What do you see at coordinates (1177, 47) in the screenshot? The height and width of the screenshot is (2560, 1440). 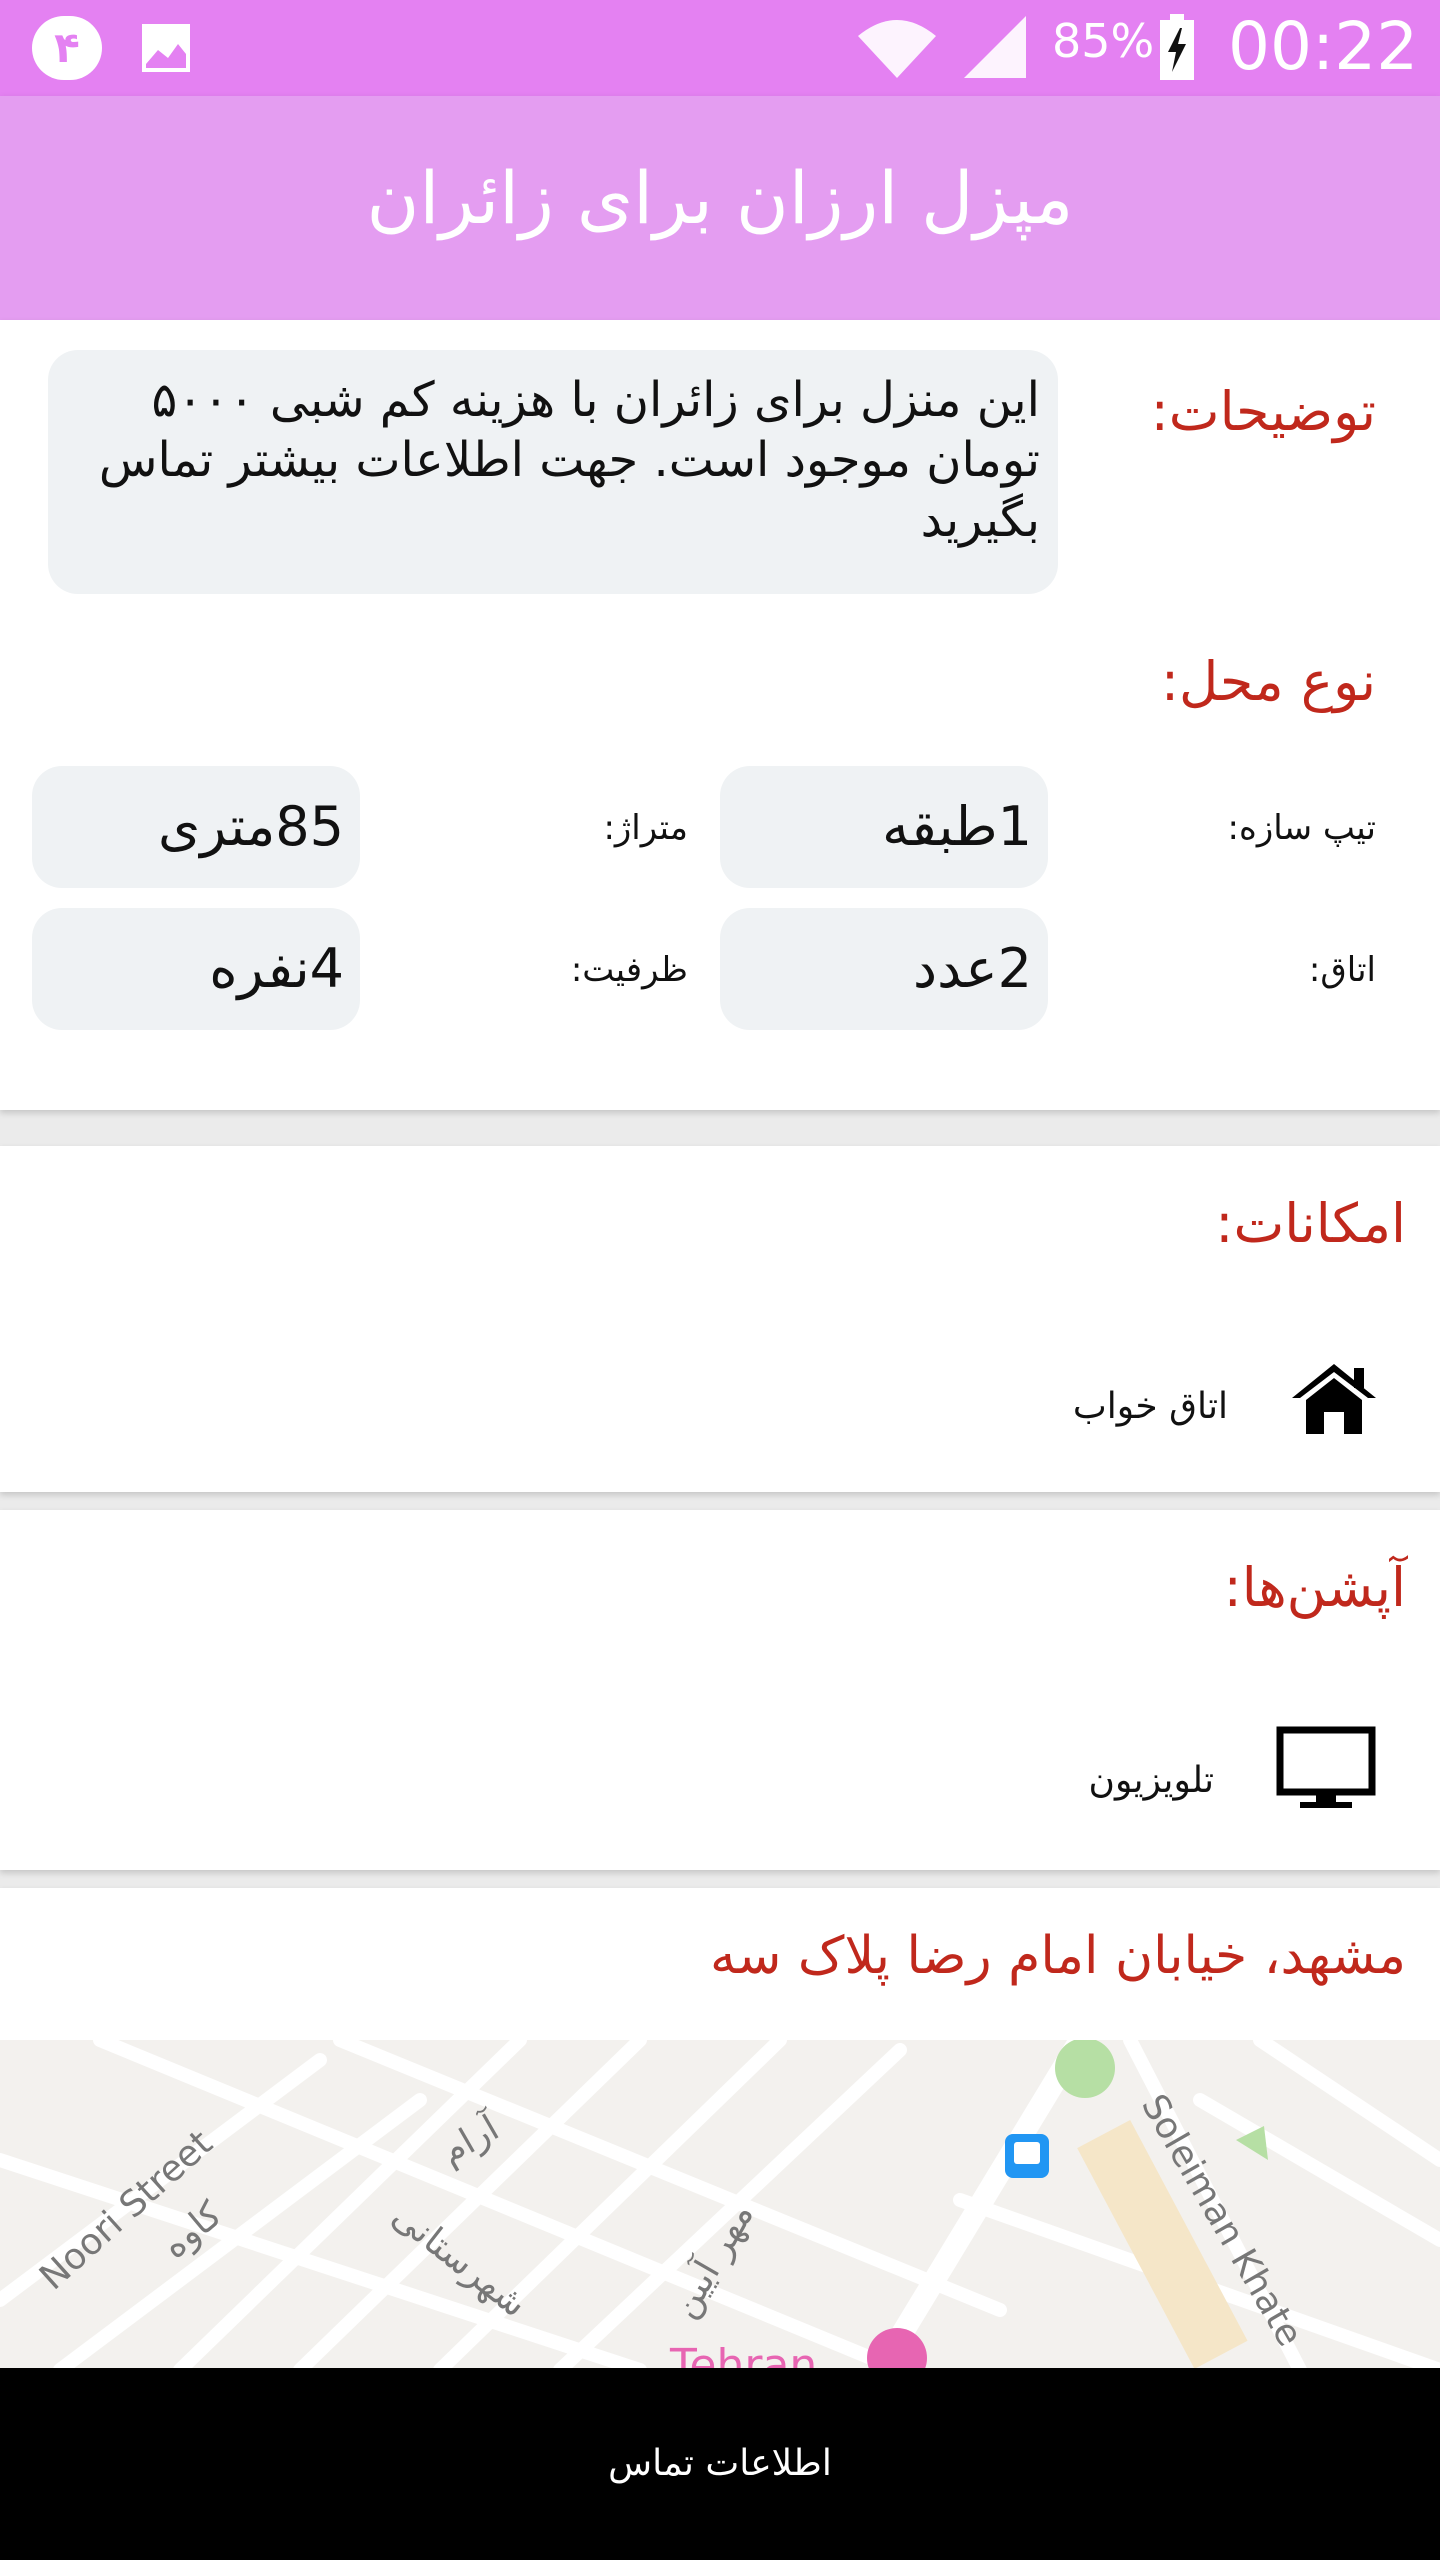 I see `battery-charging-icon` at bounding box center [1177, 47].